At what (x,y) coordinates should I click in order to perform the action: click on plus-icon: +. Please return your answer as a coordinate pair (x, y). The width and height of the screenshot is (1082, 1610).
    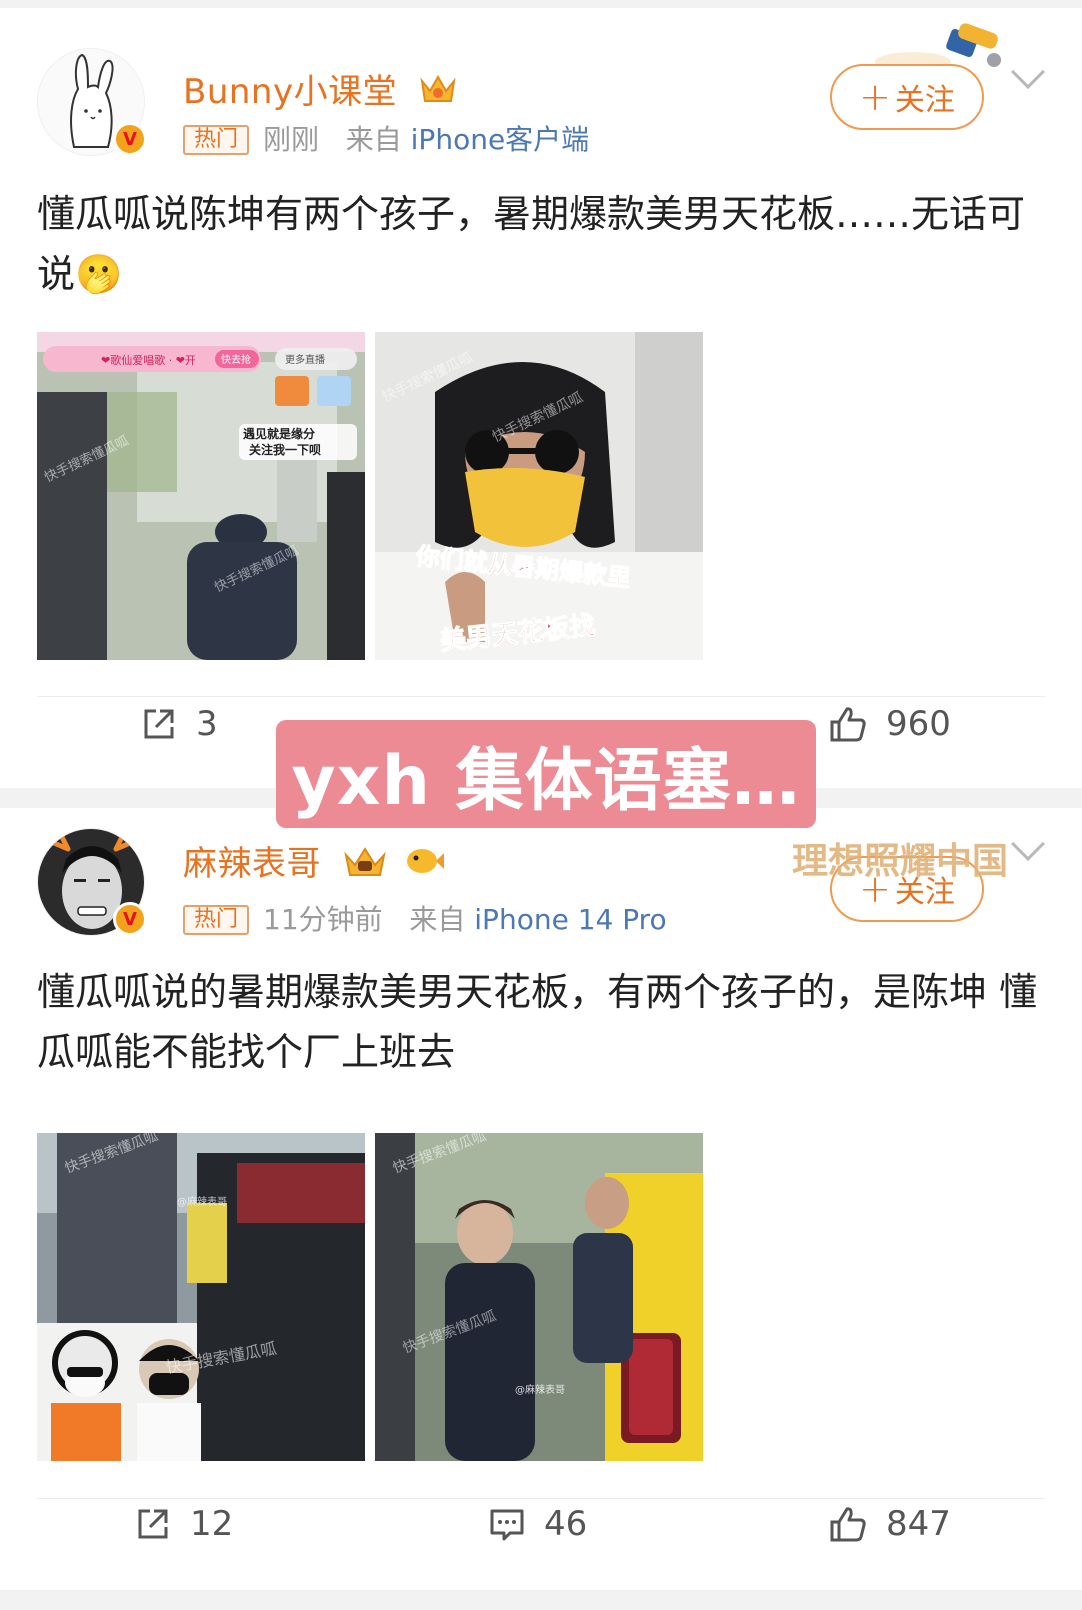
    Looking at the image, I should click on (875, 97).